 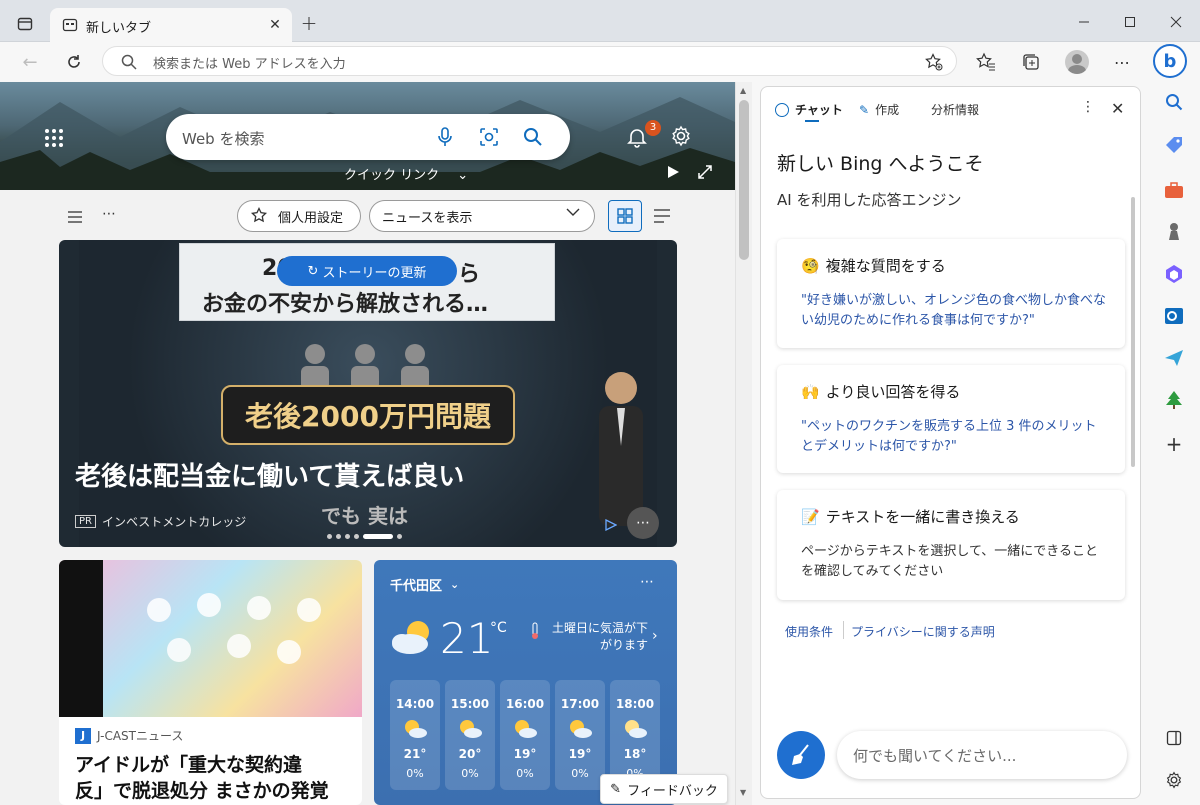 I want to click on expand-icon, so click(x=705, y=171).